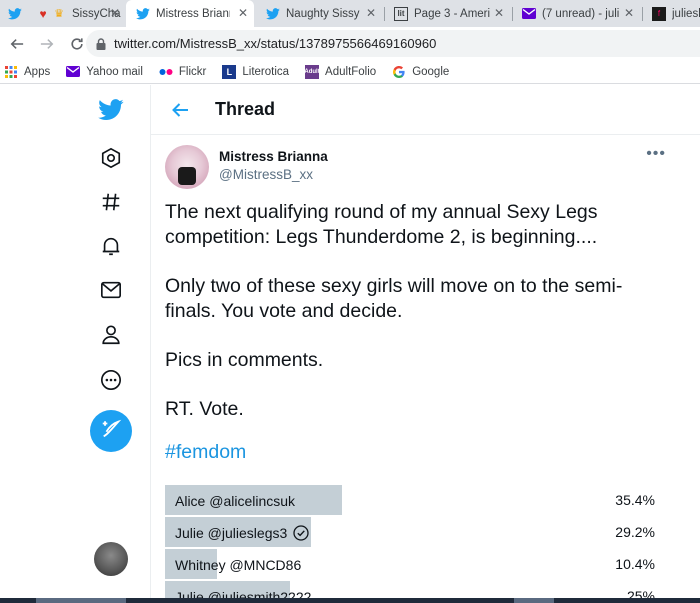 The image size is (700, 603). Describe the element at coordinates (448, 13) in the screenshot. I see `tab-literotica-page3: lit Page 3 - Ameri ✕` at that location.